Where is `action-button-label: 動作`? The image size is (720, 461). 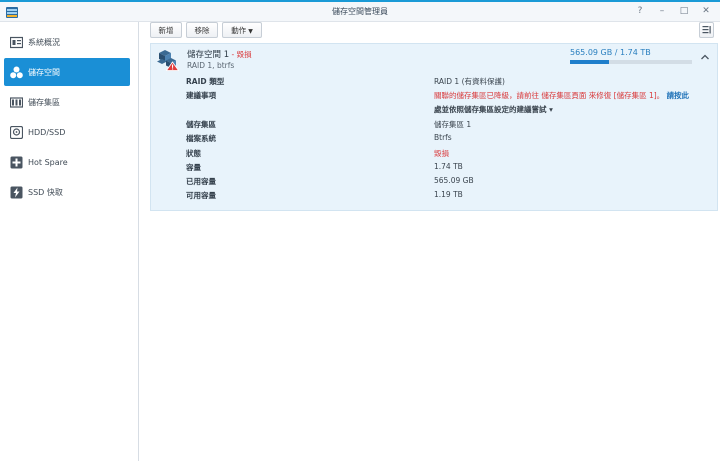
action-button-label: 動作 is located at coordinates (239, 30).